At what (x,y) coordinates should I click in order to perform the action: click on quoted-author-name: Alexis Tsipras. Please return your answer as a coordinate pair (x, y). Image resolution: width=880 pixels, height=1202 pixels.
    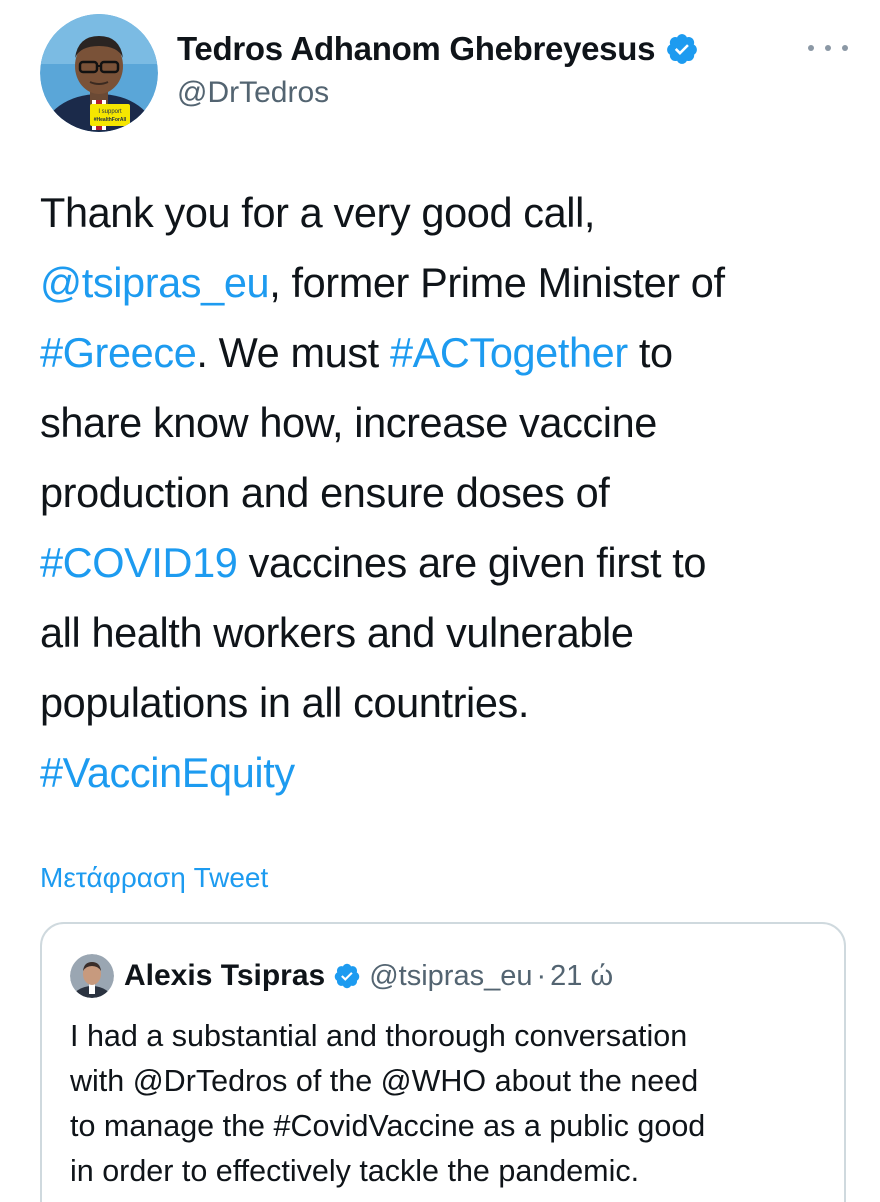
    Looking at the image, I should click on (224, 976).